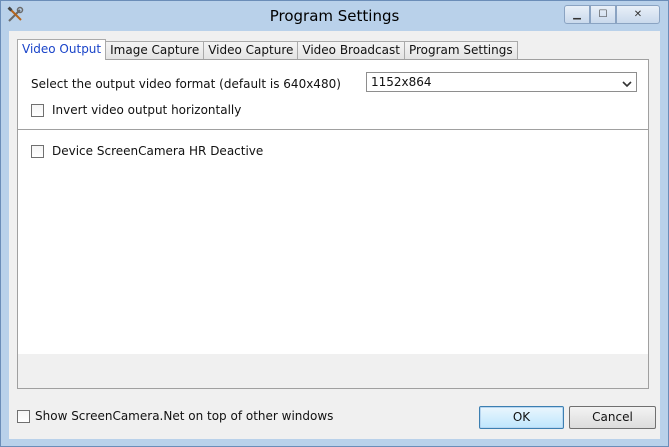  What do you see at coordinates (521, 417) in the screenshot?
I see `ok-button: OK` at bounding box center [521, 417].